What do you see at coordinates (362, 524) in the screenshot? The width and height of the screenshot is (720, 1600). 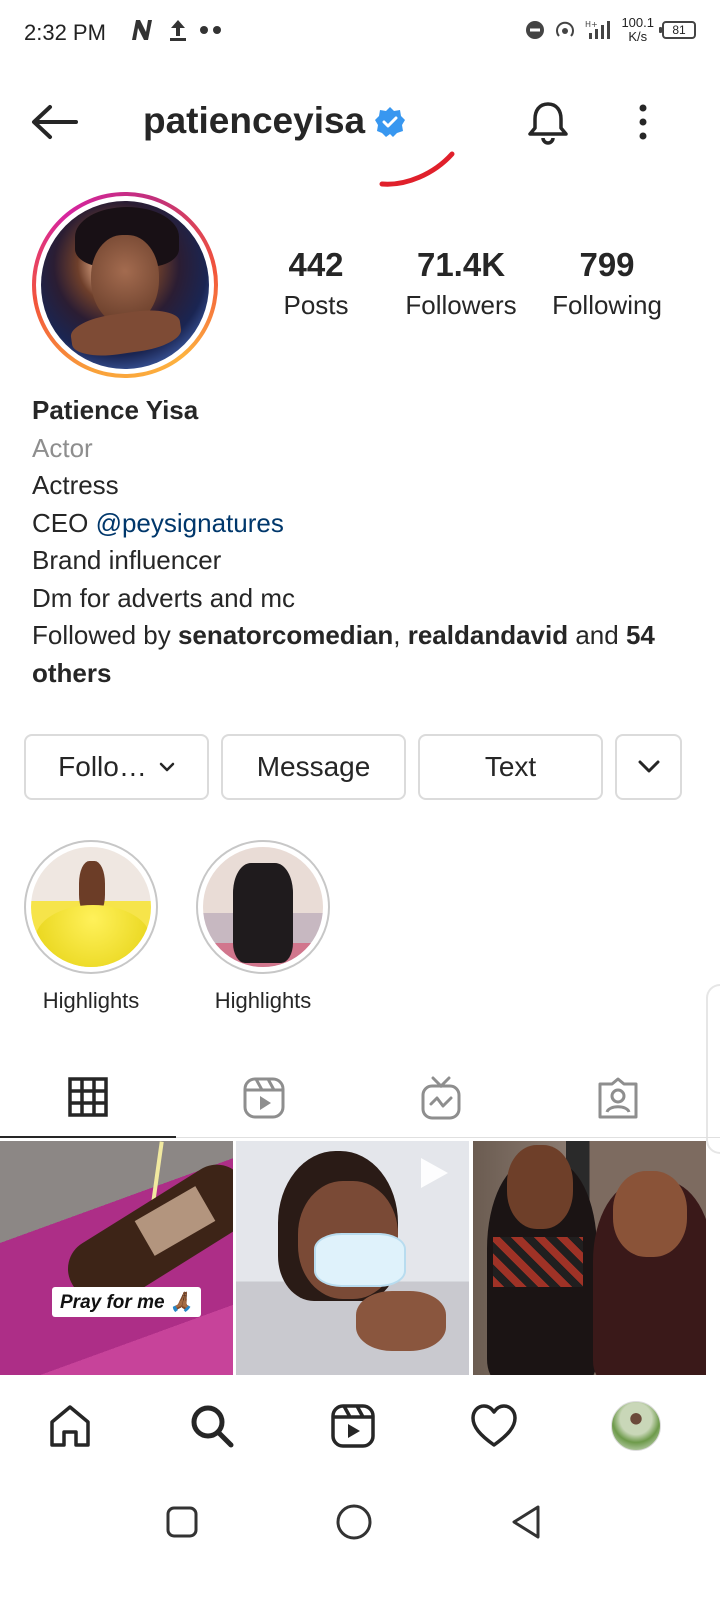 I see `bio-line-2: CEO @peysignatures` at bounding box center [362, 524].